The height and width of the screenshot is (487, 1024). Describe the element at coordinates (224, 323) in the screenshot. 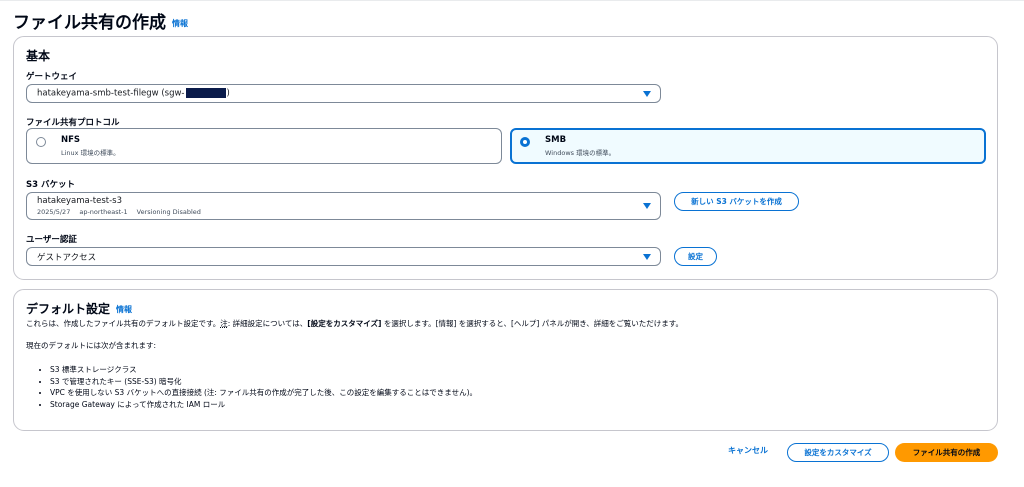

I see `desc-note: 注` at that location.